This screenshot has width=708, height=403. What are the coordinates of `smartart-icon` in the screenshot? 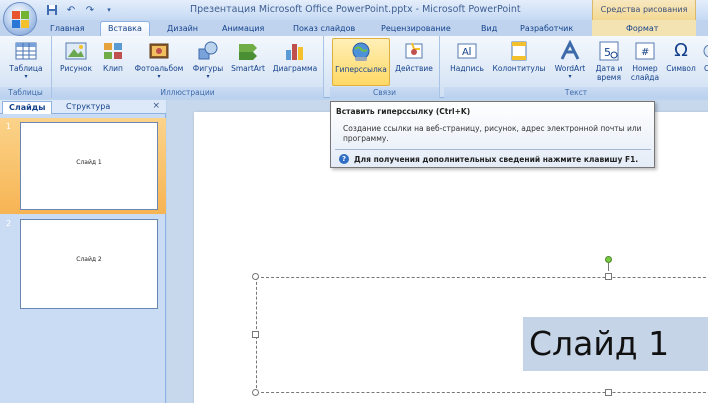 It's located at (248, 51).